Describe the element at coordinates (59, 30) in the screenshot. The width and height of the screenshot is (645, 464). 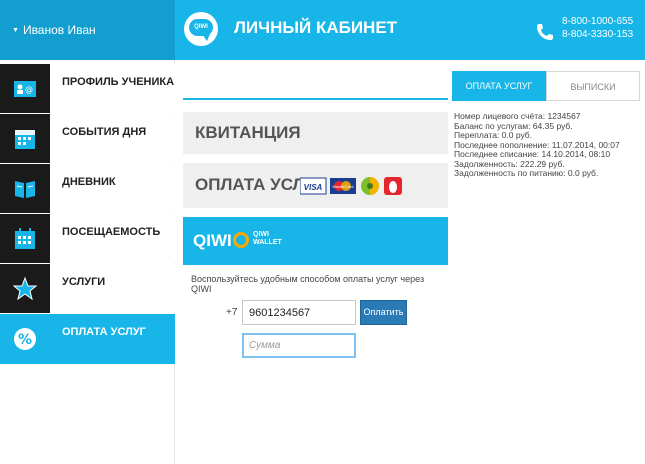
I see `user-name: Иванов Иван` at that location.